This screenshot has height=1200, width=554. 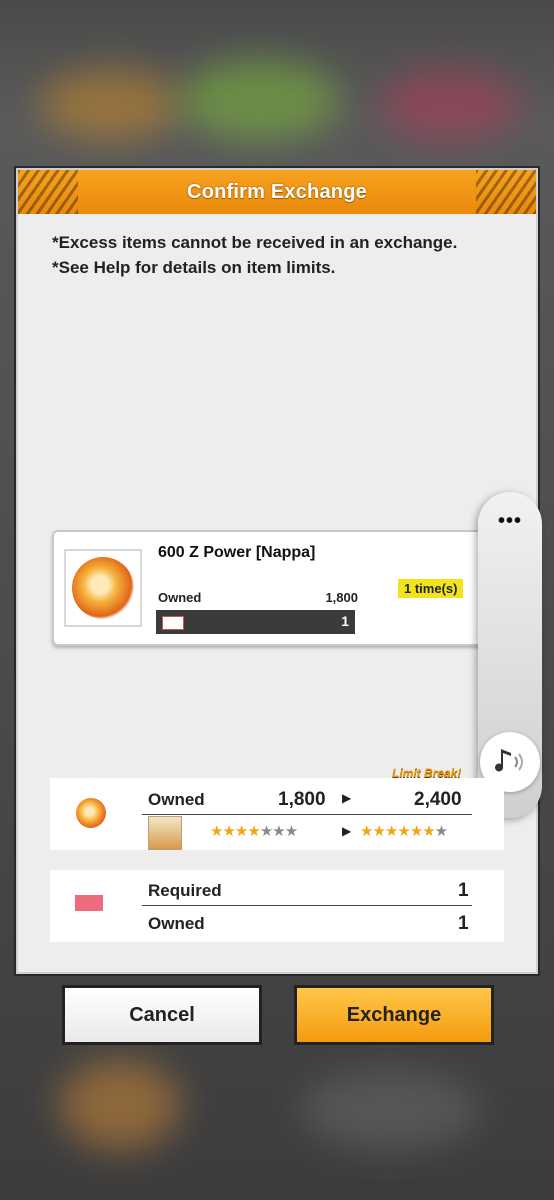 I want to click on floating-side-panel: •••, so click(x=510, y=655).